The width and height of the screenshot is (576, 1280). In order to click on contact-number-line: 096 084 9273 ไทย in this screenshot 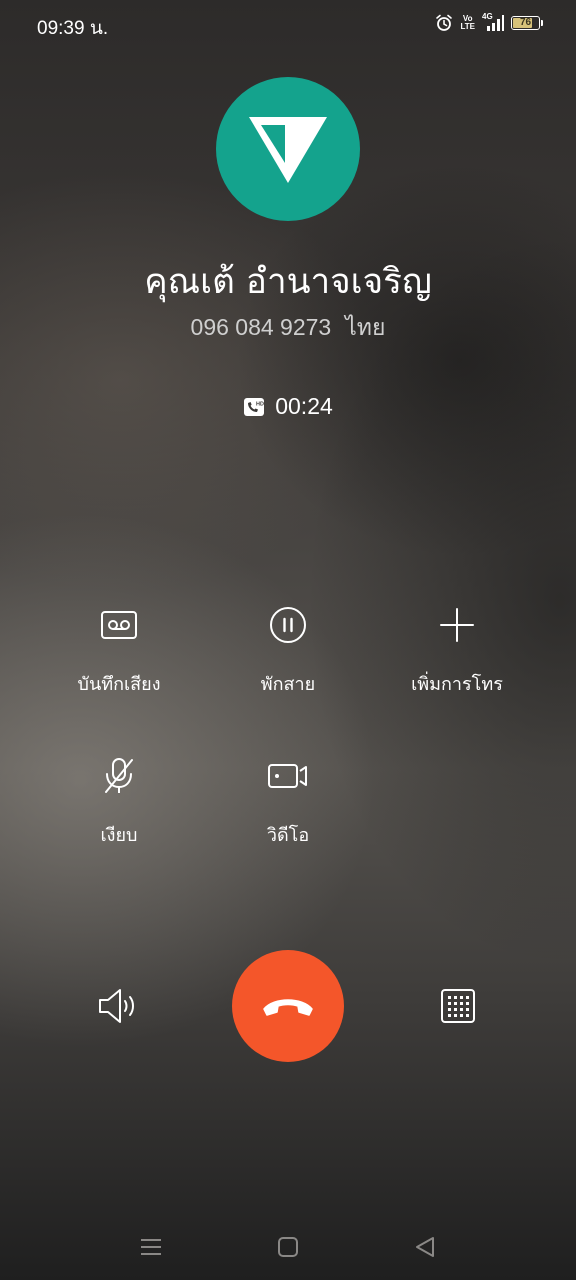, I will do `click(288, 328)`.